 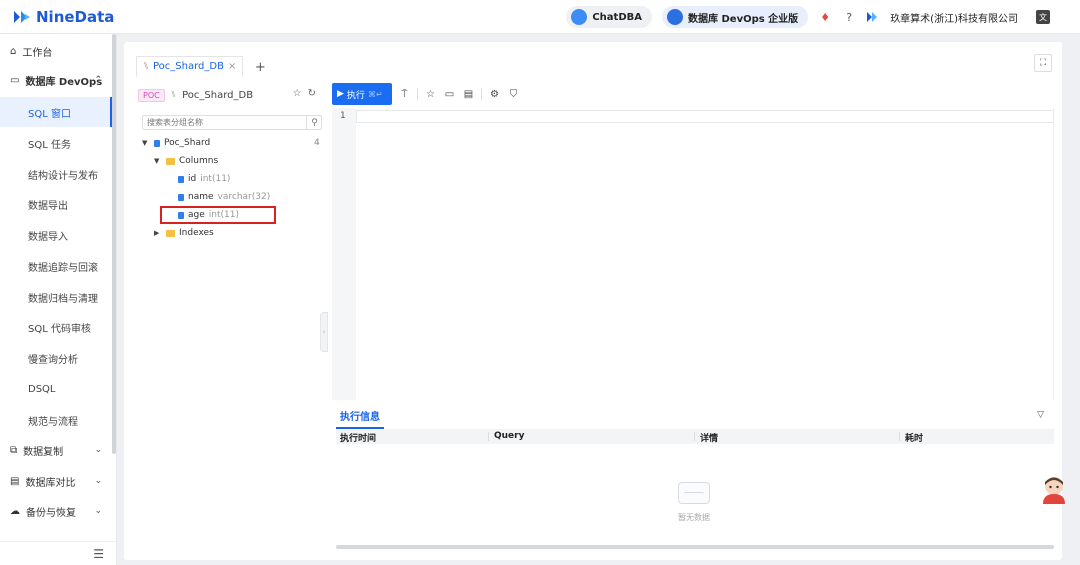 What do you see at coordinates (186, 161) in the screenshot?
I see `tree-columns-folder: ▼ Columns` at bounding box center [186, 161].